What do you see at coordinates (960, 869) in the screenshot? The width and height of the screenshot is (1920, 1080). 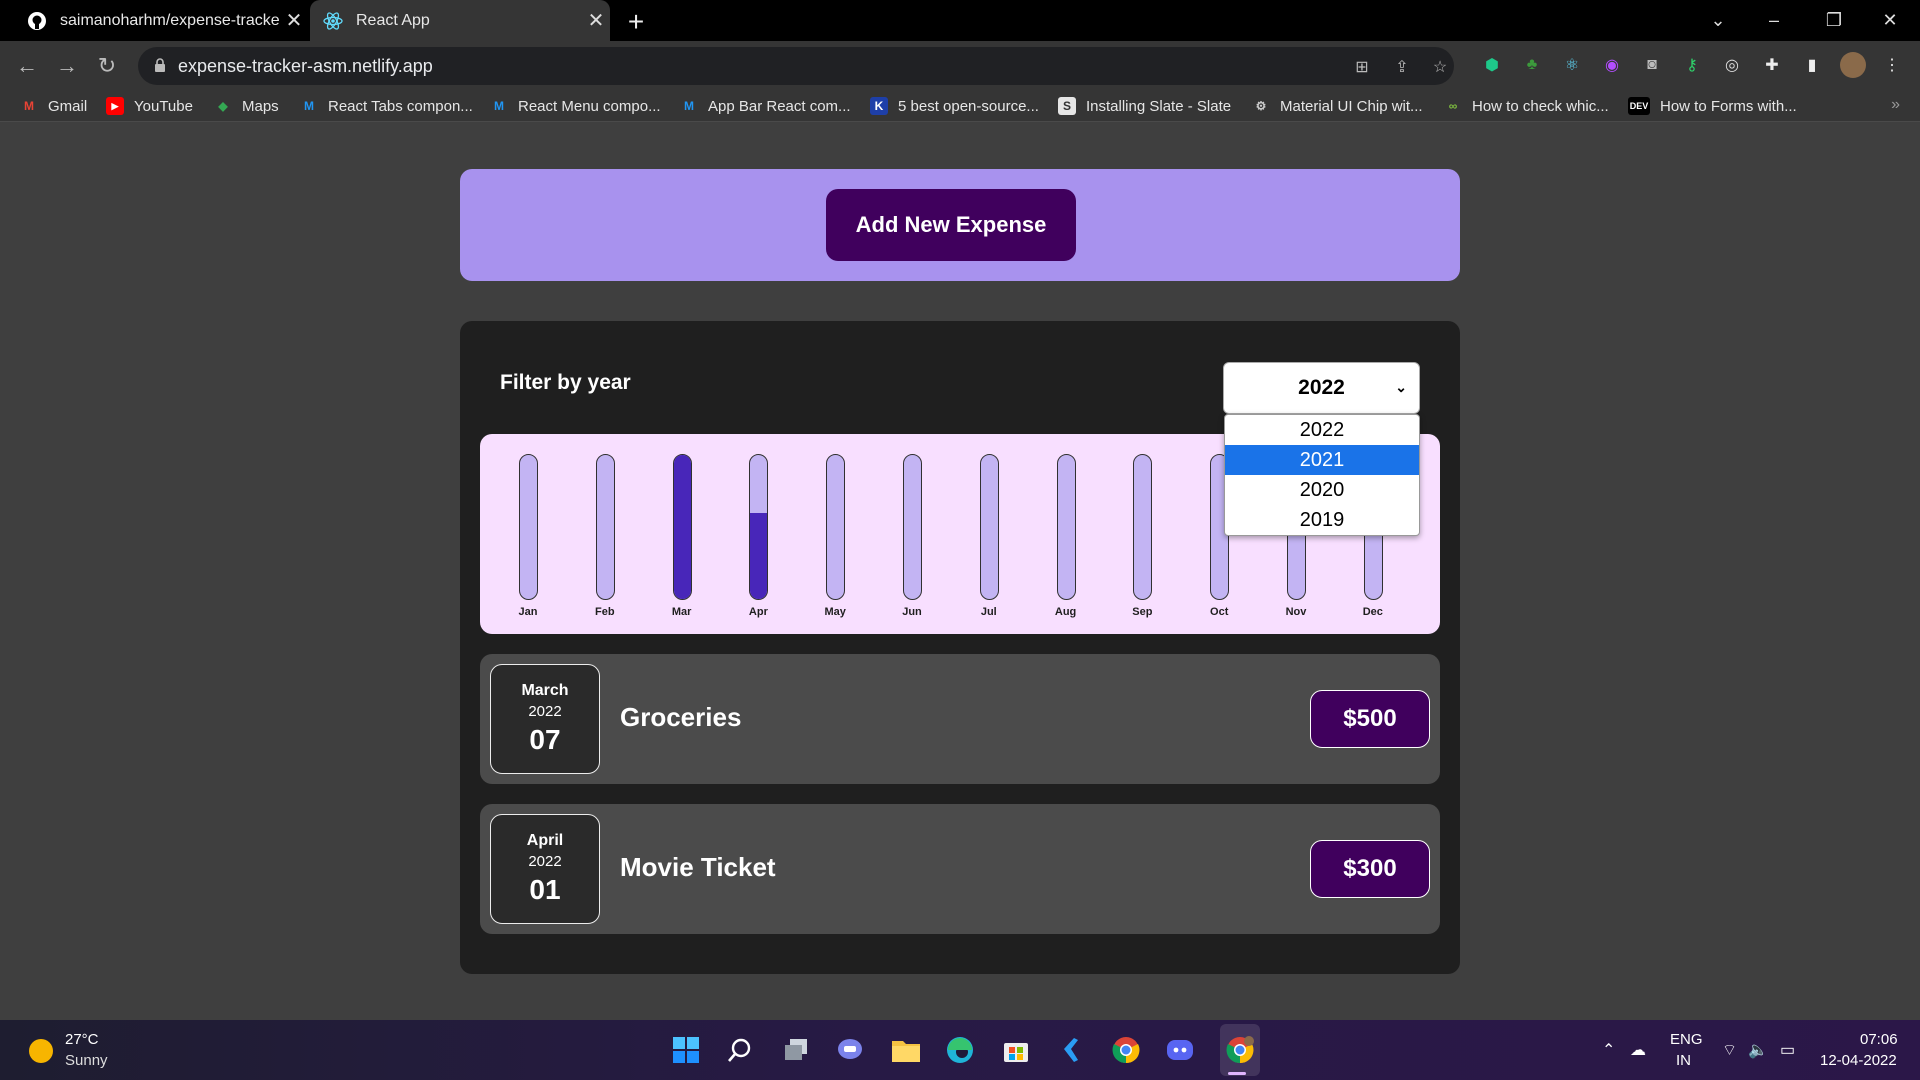 I see `expense-item: April 2022 01 Movie Ticket $300` at bounding box center [960, 869].